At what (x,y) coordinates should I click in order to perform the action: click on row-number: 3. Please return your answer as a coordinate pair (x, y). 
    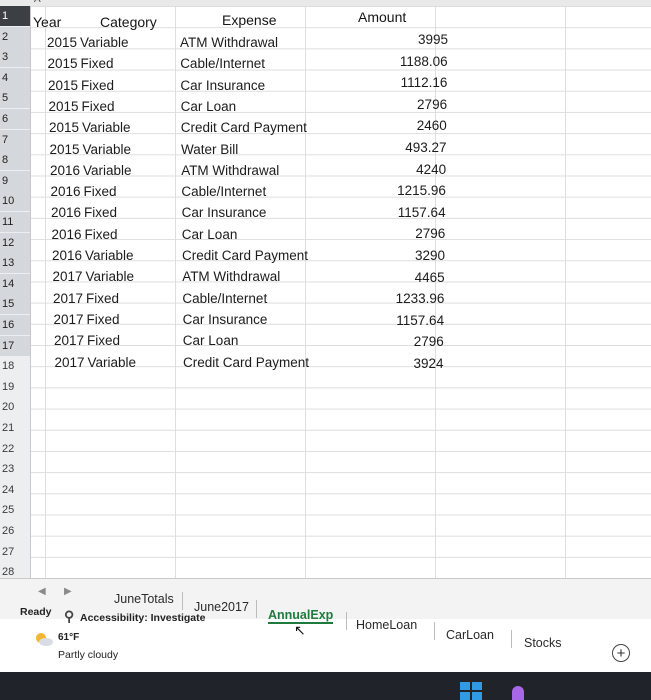
    Looking at the image, I should click on (15, 57).